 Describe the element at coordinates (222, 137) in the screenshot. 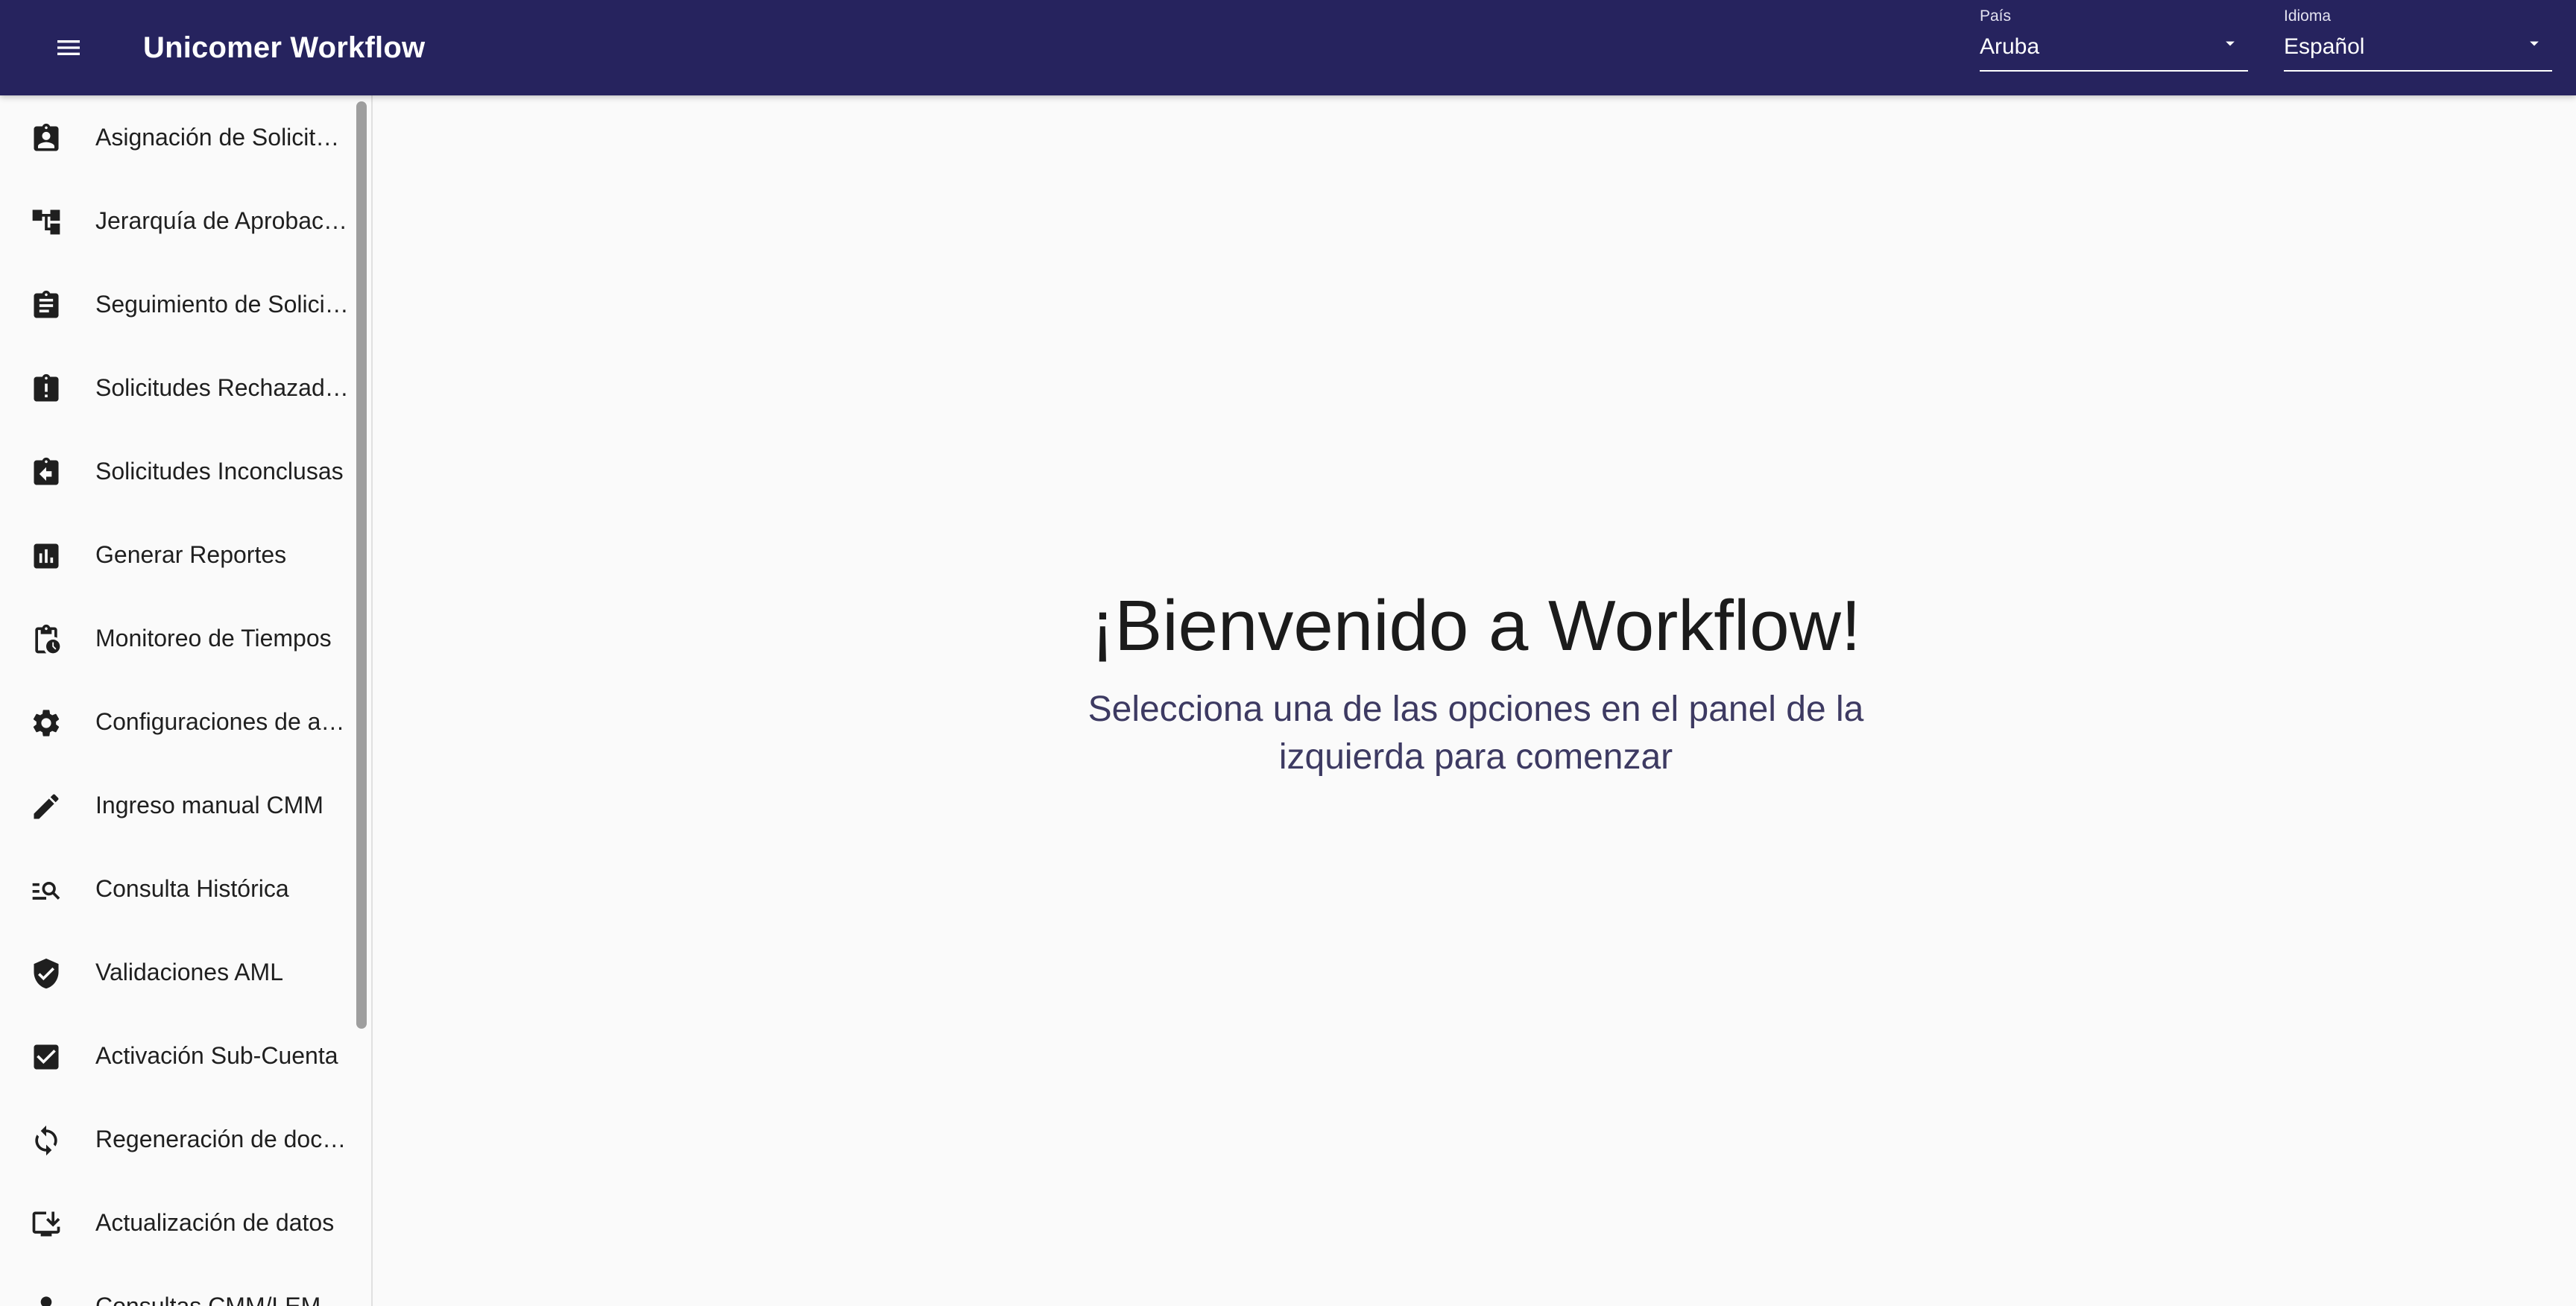

I see `sidebar-item-label: Asignación de Solicitudes` at that location.